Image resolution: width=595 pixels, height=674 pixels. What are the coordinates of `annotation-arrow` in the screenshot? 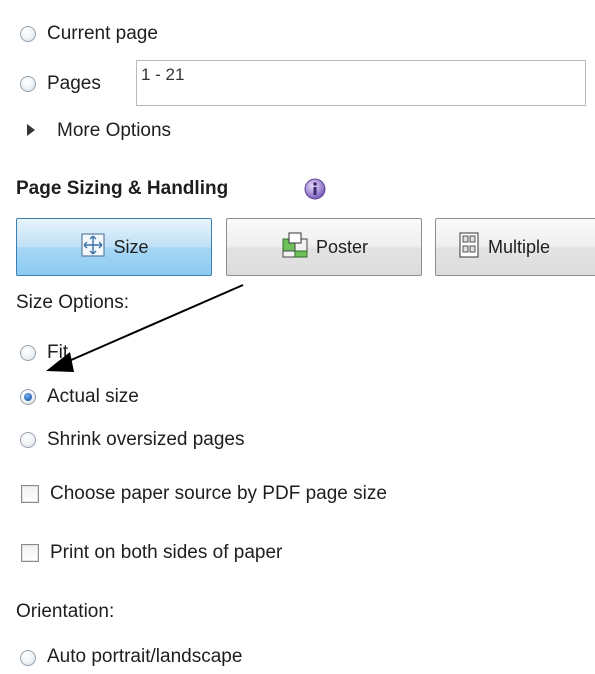 It's located at (145, 328).